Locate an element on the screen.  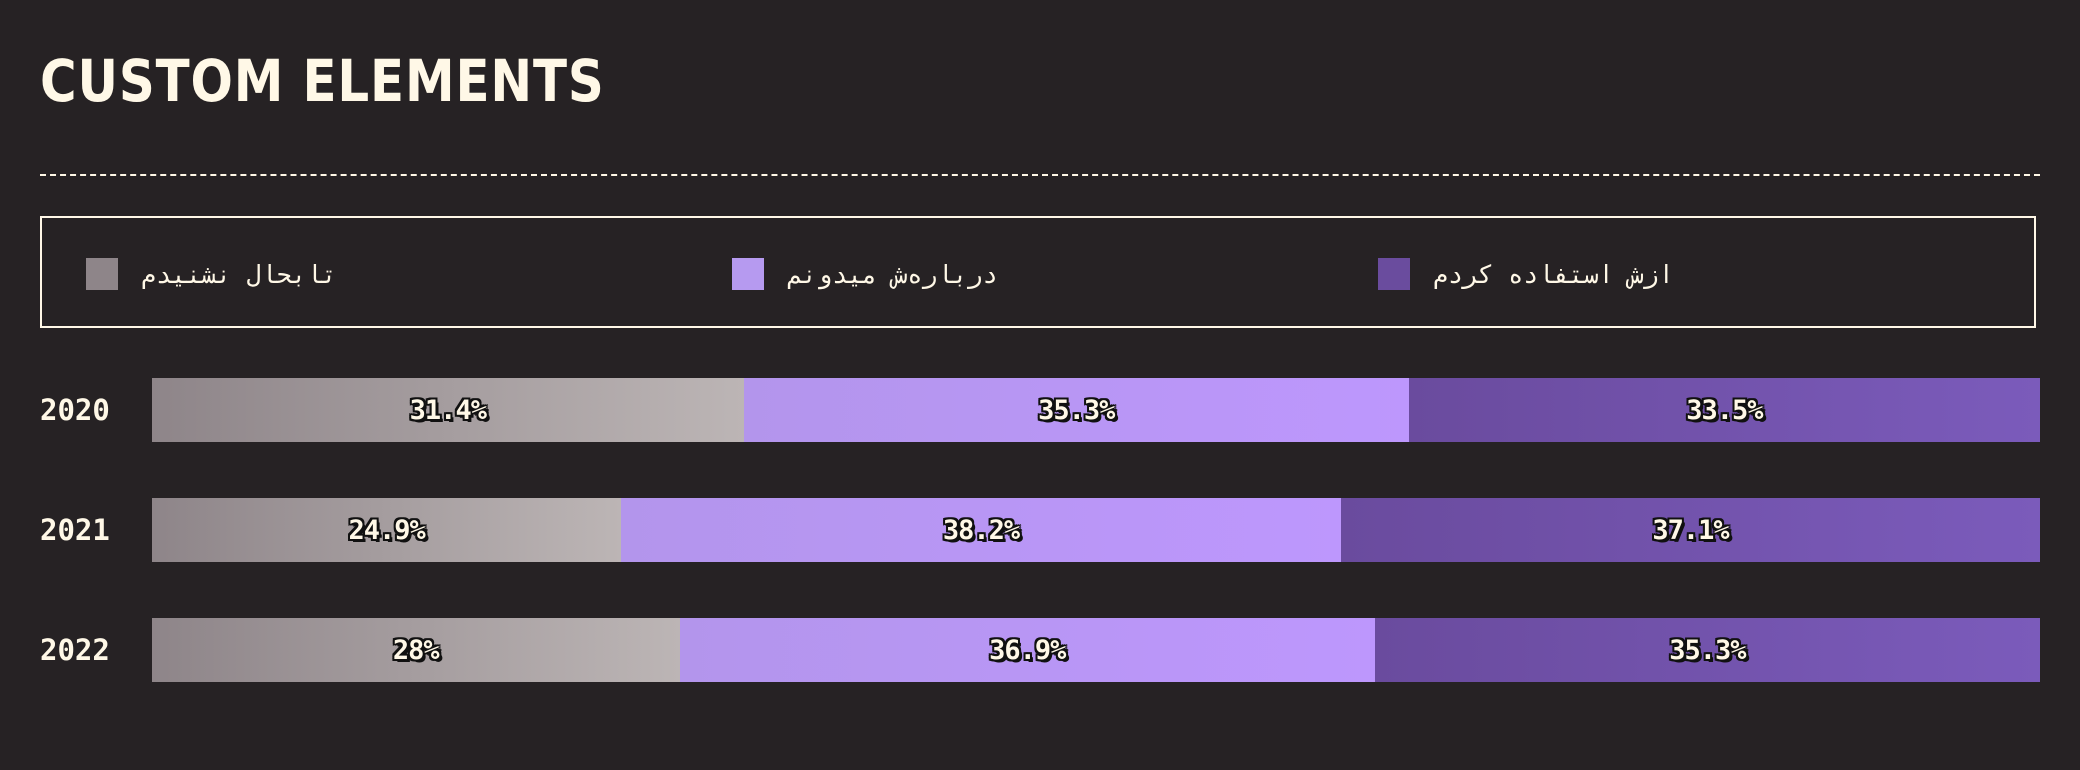
legend-item-never-heard: تابحال نشنیدم is located at coordinates (211, 274).